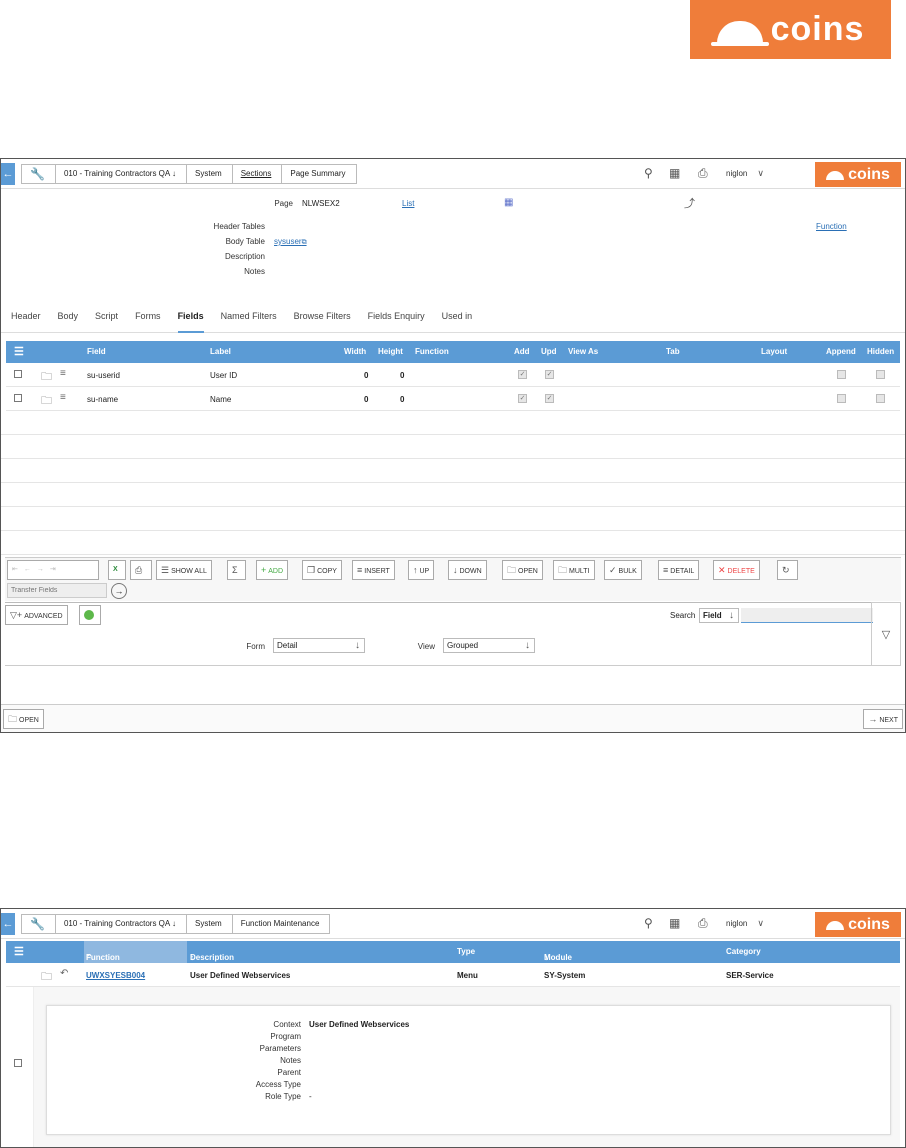  I want to click on access-type-label: Access Type, so click(278, 1084).